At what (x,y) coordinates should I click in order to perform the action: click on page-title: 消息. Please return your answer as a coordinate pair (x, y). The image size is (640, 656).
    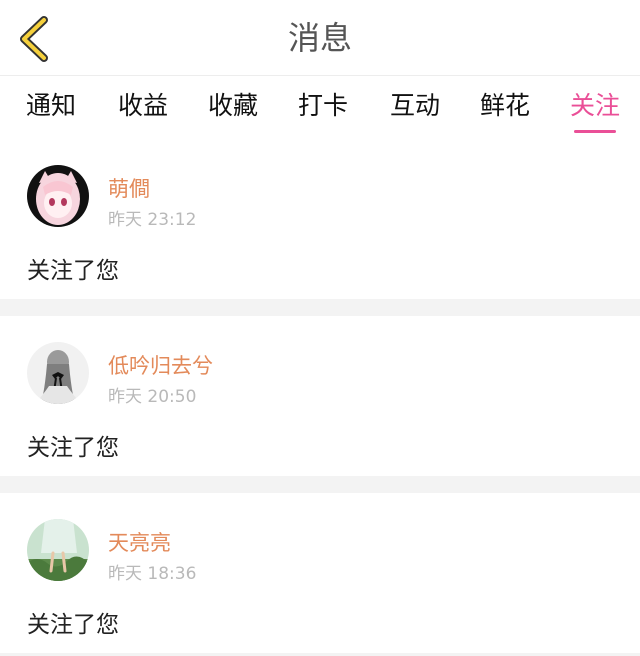
    Looking at the image, I should click on (319, 38).